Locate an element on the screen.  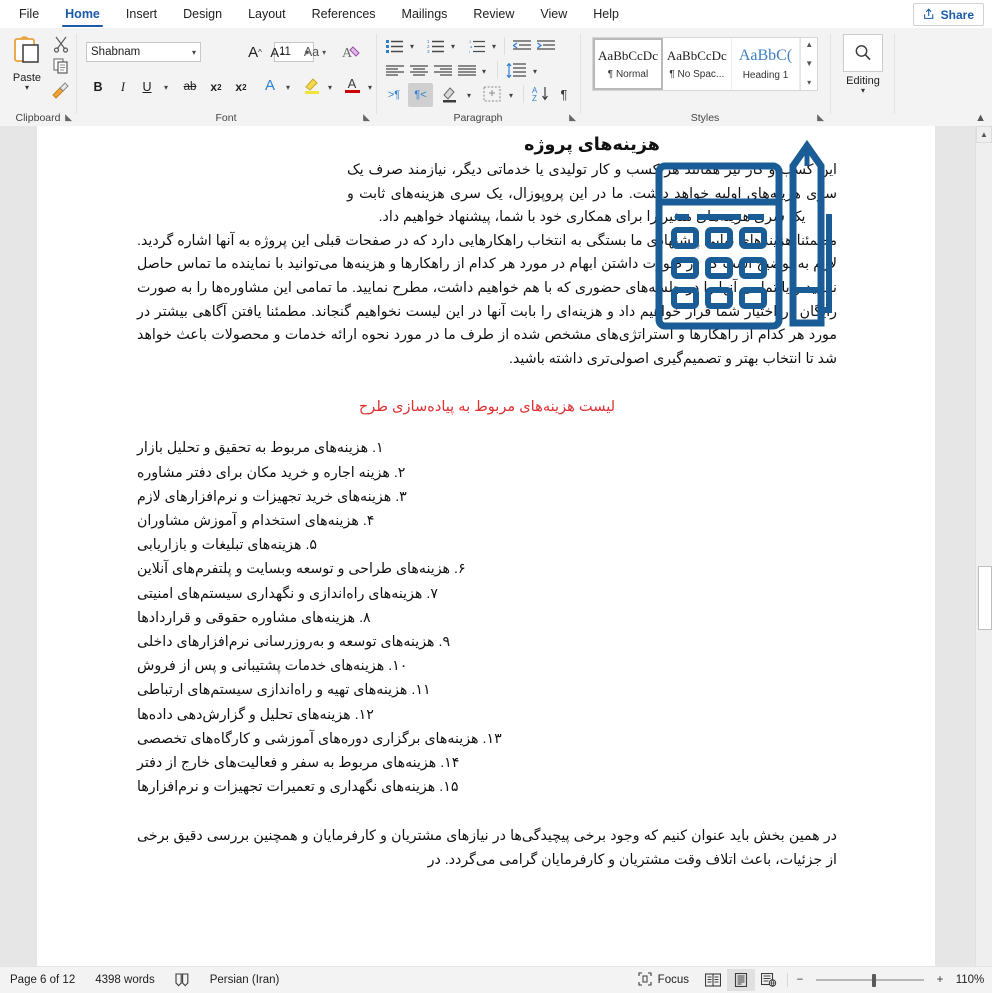
scrollbar-thumb is located at coordinates (985, 598).